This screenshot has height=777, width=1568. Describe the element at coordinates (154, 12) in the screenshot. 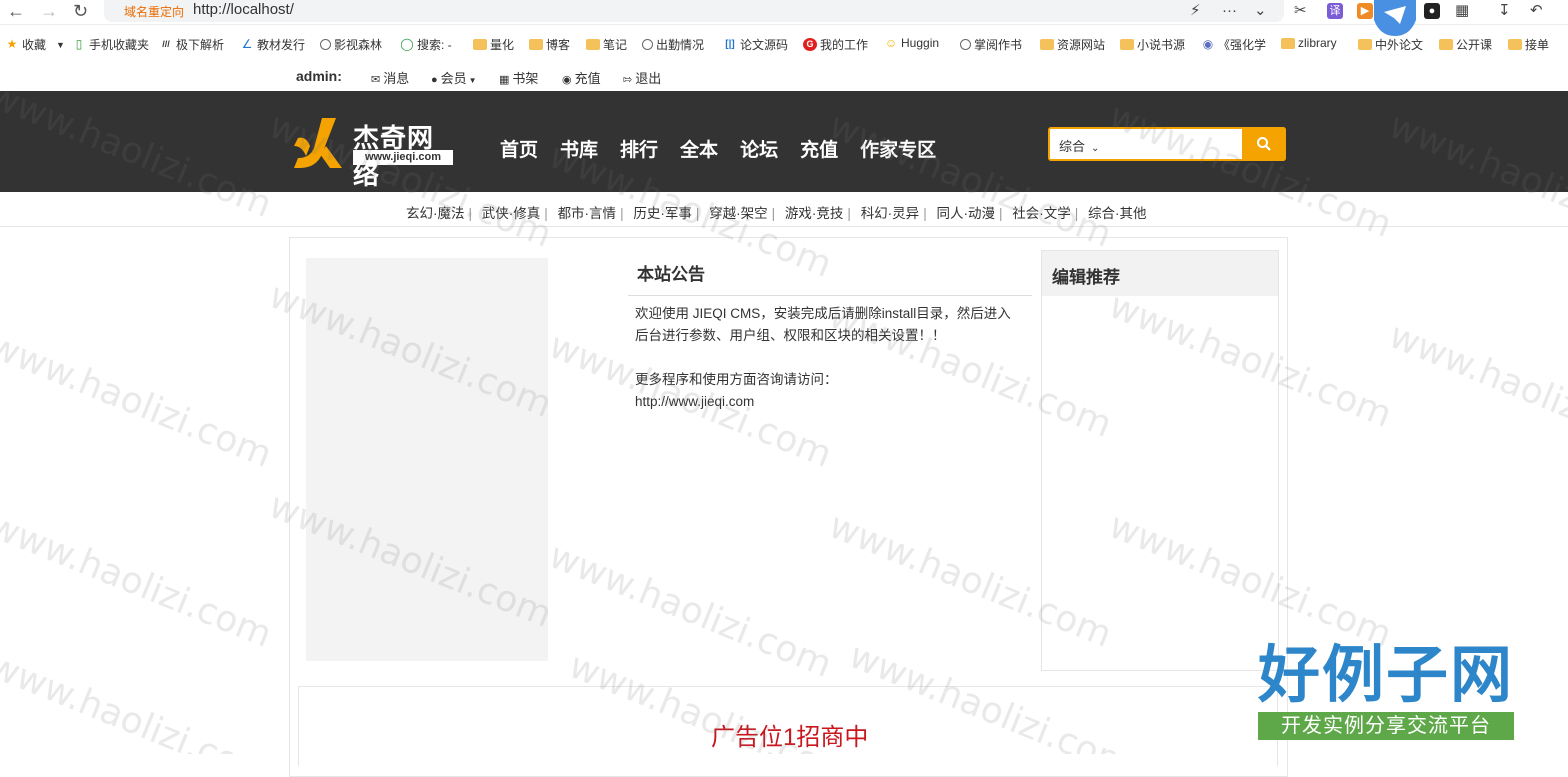

I see `redirect-label: 域名重定向` at that location.